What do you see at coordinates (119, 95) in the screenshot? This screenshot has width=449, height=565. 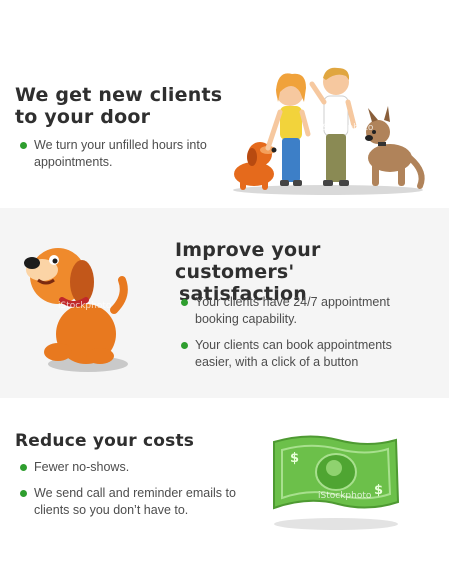 I see `title-line: We get new clients` at bounding box center [119, 95].